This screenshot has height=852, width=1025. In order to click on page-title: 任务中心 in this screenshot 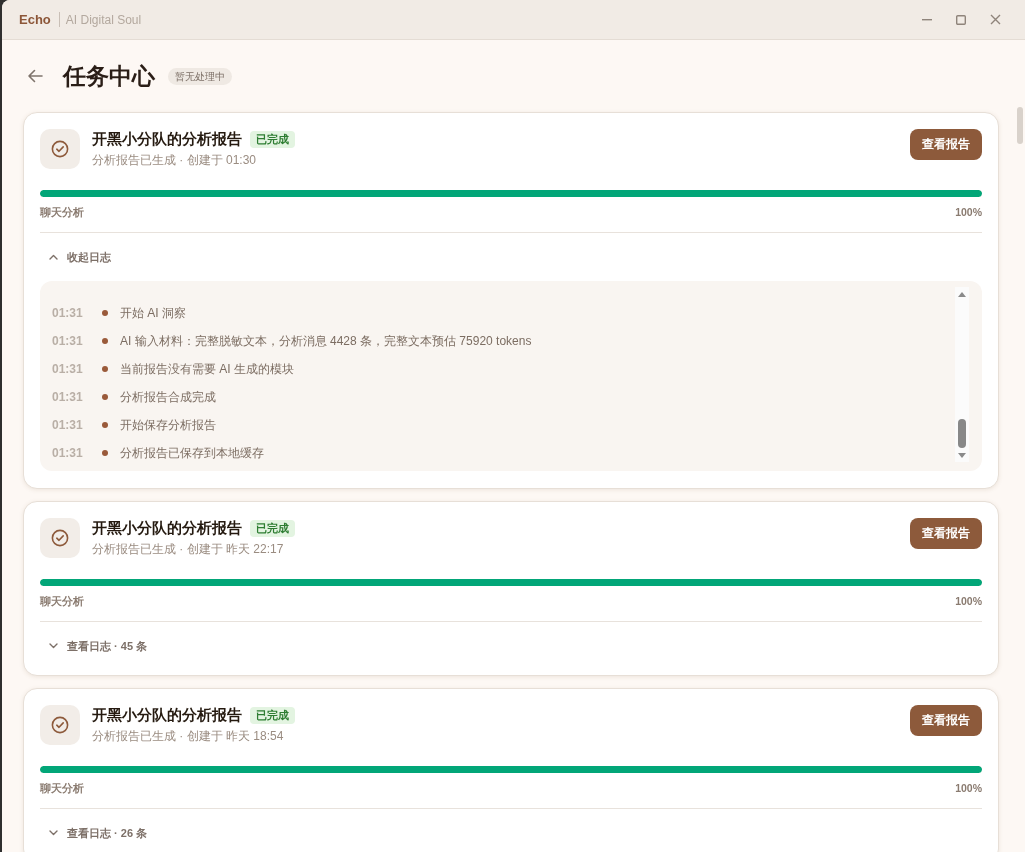, I will do `click(109, 76)`.